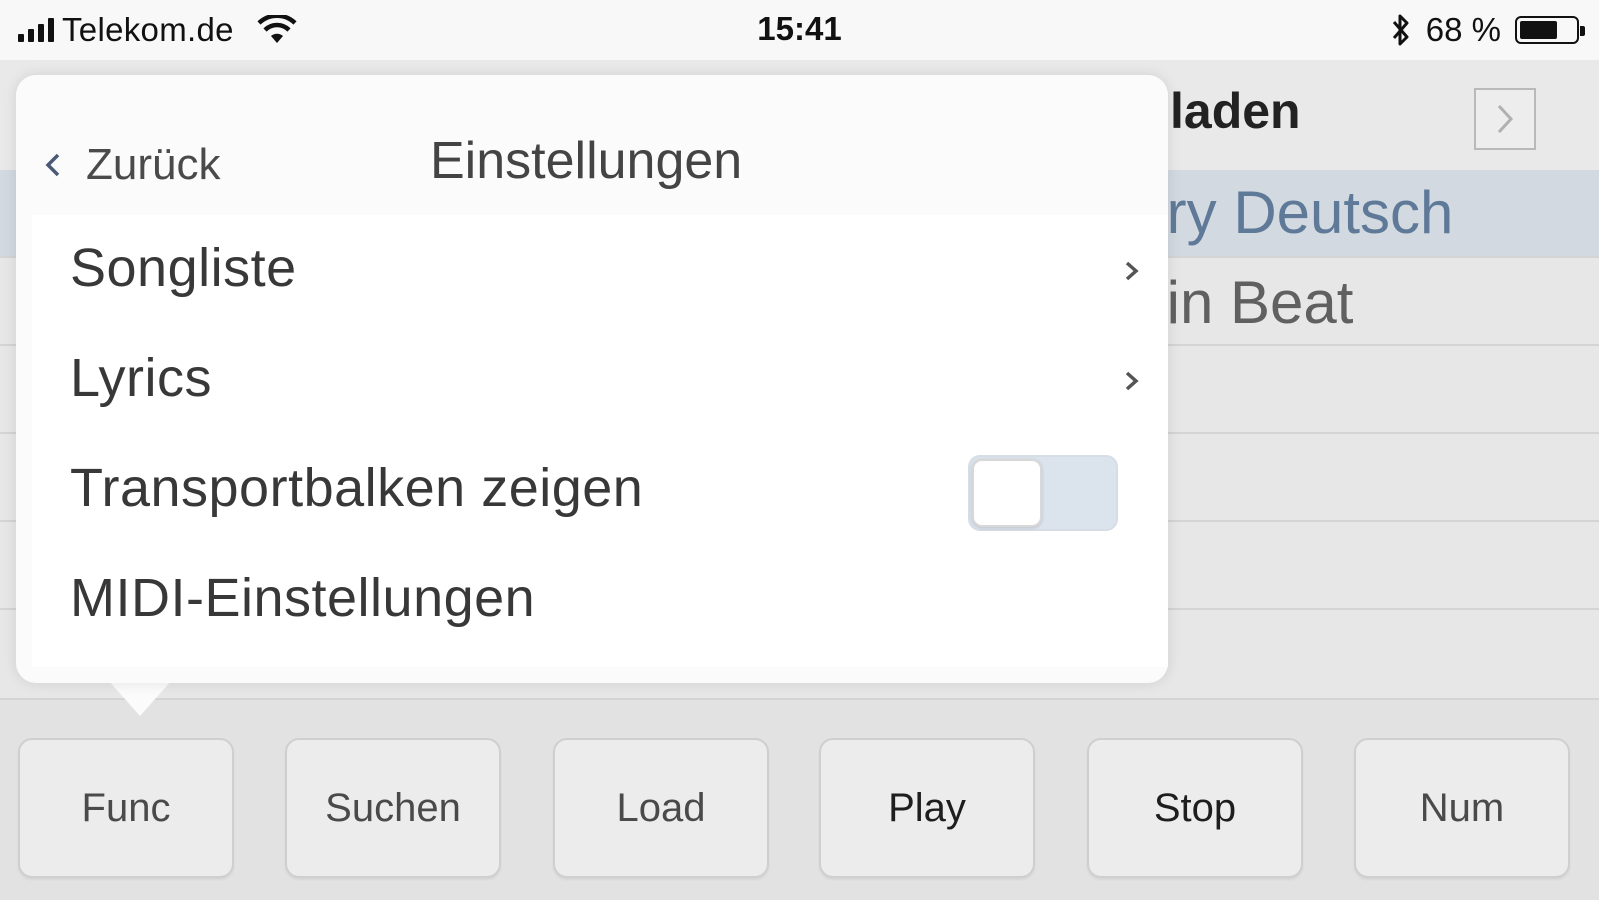 The image size is (1599, 900). I want to click on settings-item-label: Lyrics, so click(141, 378).